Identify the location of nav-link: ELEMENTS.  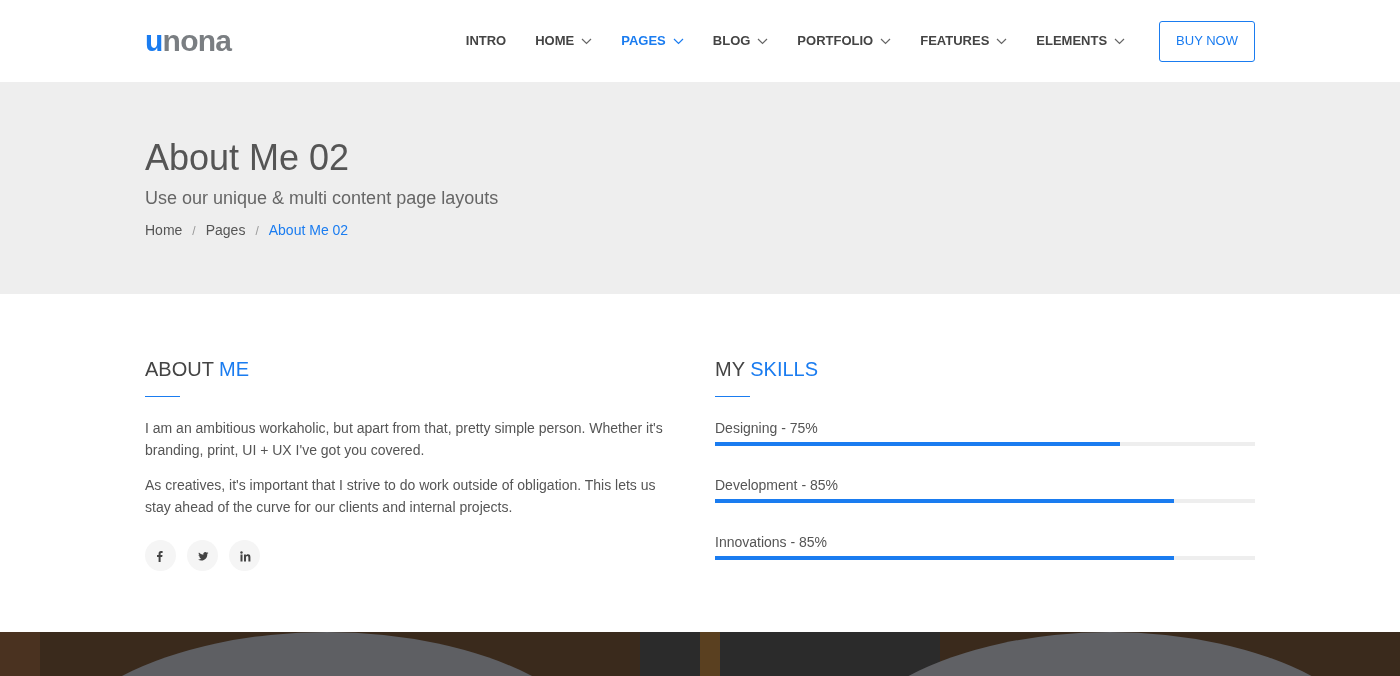
(1081, 41).